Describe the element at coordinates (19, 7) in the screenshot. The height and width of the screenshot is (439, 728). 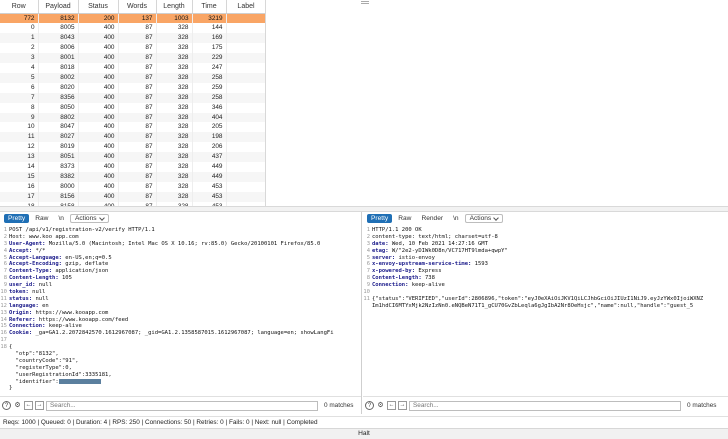
I see `col-header-row: Row` at that location.